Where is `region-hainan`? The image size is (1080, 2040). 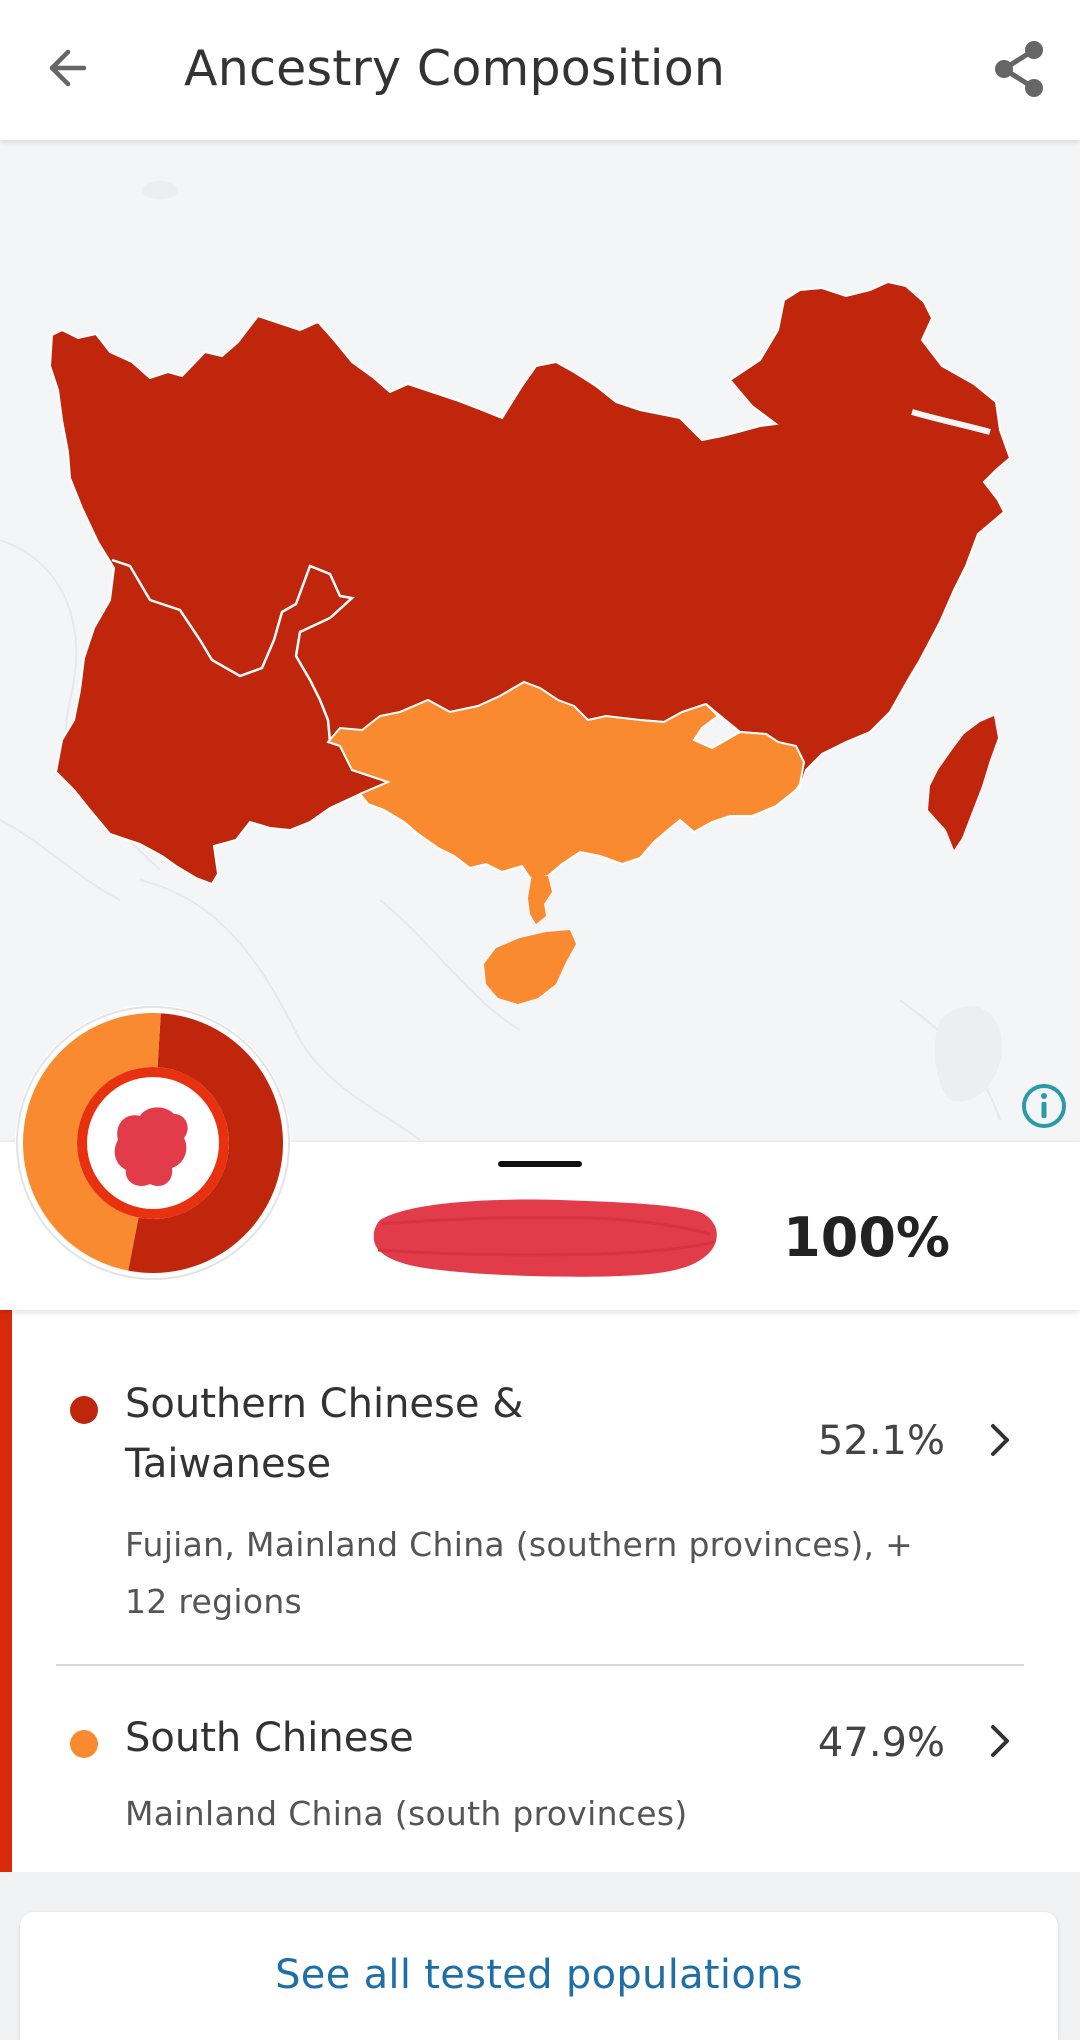 region-hainan is located at coordinates (530, 967).